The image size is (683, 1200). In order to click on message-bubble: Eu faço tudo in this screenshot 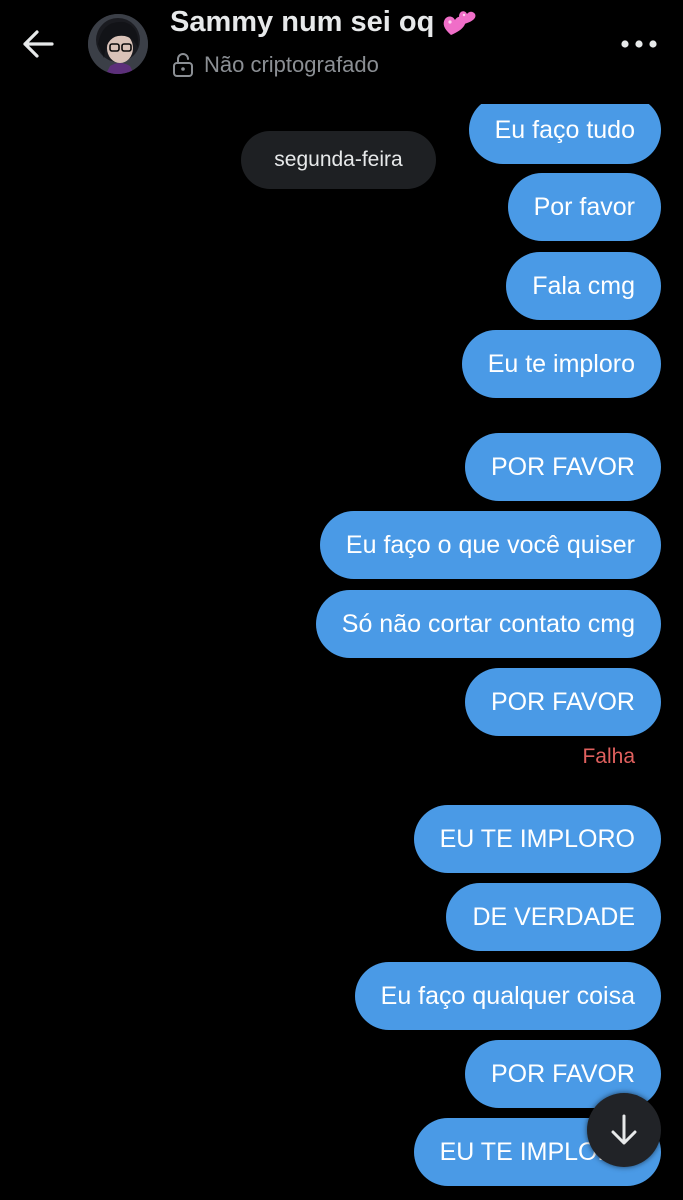, I will do `click(564, 130)`.